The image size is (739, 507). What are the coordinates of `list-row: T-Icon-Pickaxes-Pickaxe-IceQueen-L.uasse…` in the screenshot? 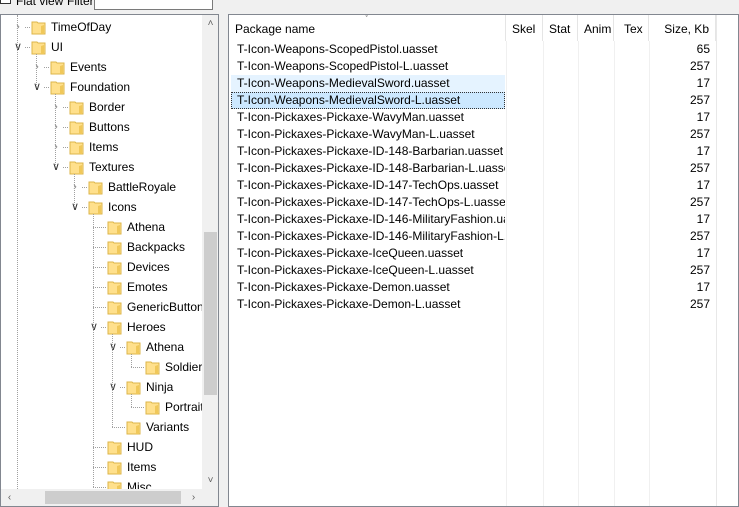 It's located at (483, 270).